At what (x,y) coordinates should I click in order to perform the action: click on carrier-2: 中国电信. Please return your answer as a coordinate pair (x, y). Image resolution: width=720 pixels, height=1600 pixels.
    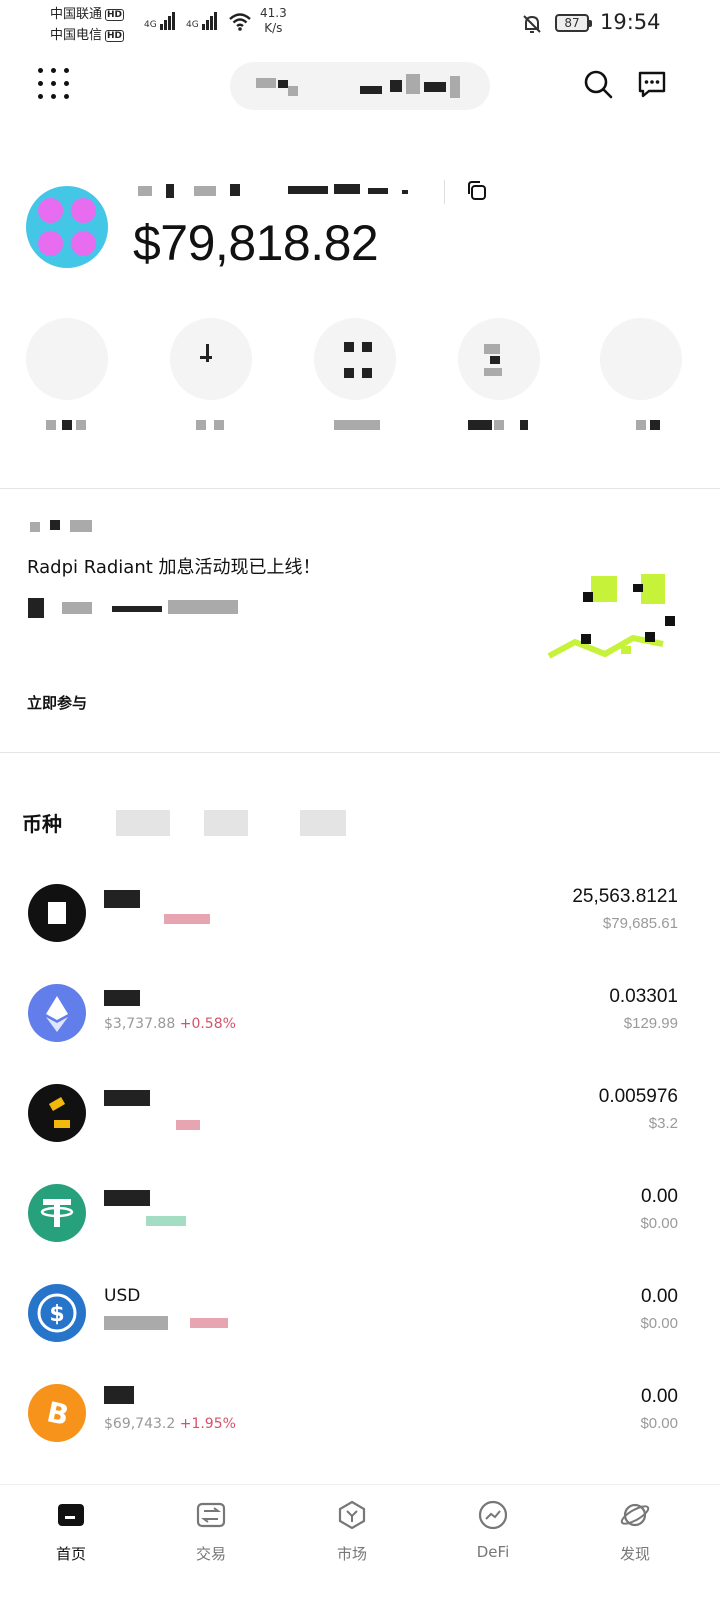
    Looking at the image, I should click on (76, 35).